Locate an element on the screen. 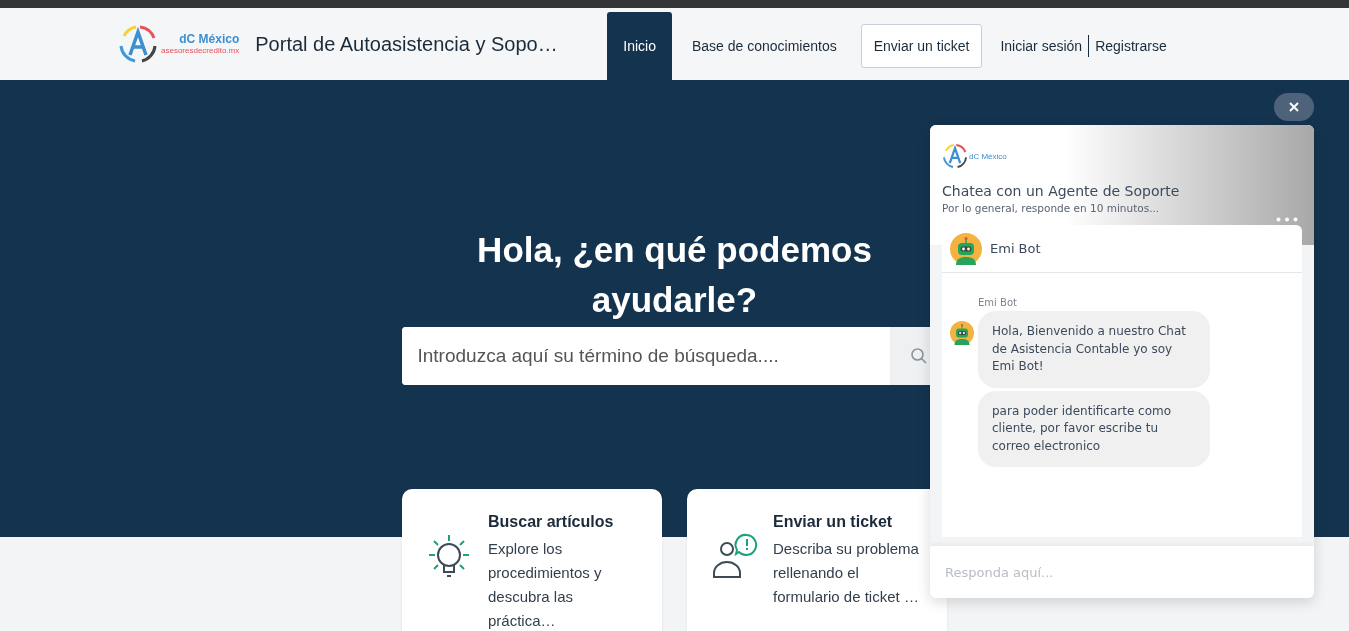  nav-link: Registrarse is located at coordinates (1131, 46).